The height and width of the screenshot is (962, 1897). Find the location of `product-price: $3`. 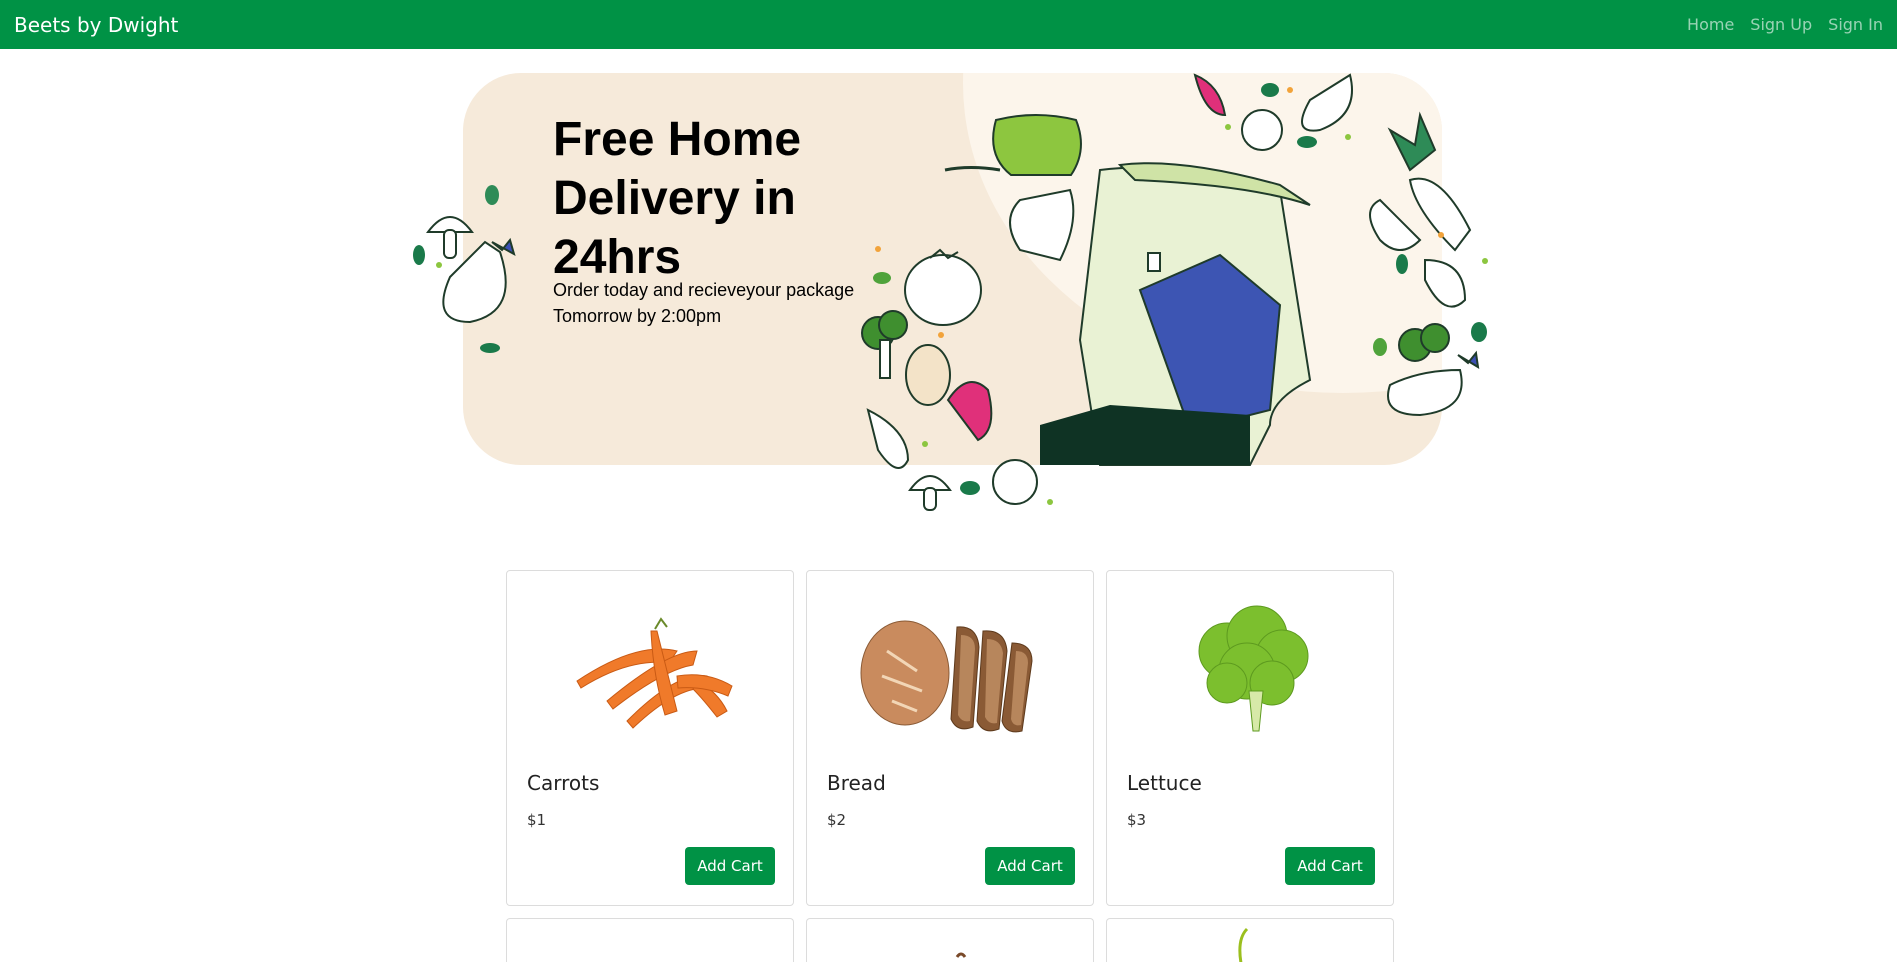

product-price: $3 is located at coordinates (1137, 820).